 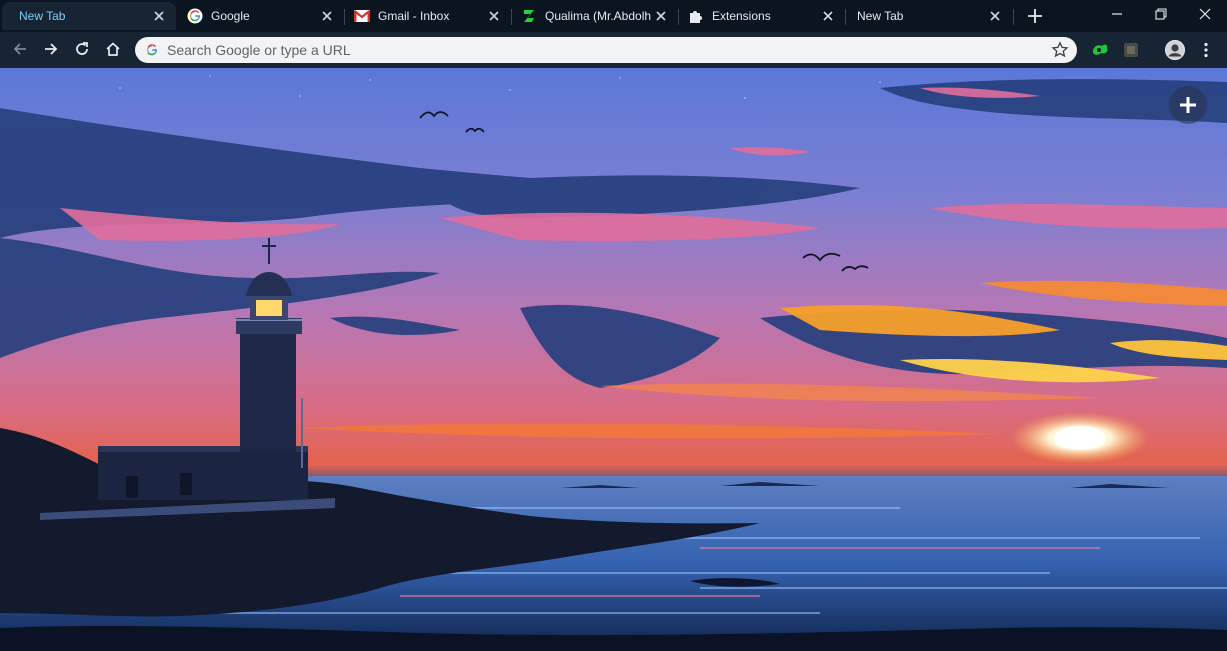 I want to click on minimize-button, so click(x=1117, y=14).